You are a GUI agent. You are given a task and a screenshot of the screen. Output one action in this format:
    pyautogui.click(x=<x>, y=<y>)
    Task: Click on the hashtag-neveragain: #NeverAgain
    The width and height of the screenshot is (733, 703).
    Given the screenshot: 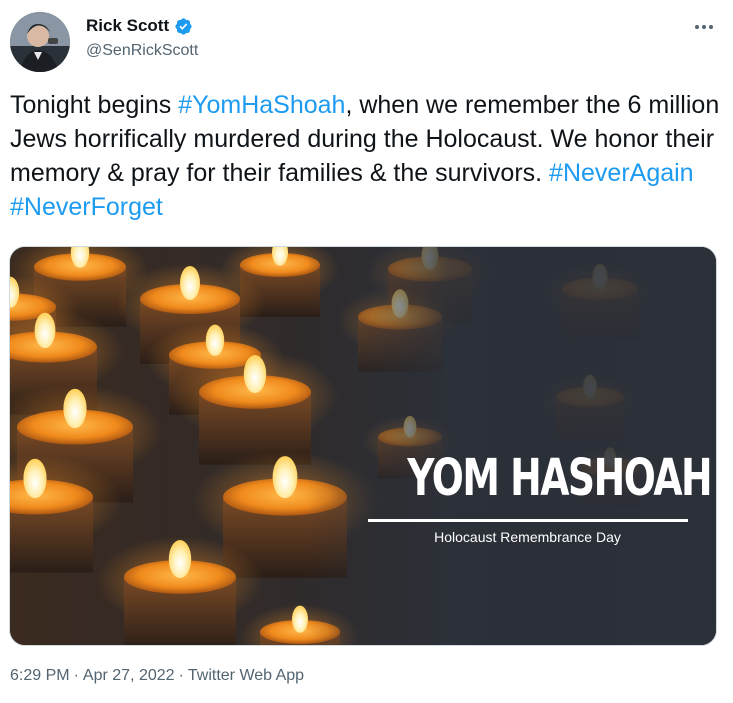 What is the action you would take?
    pyautogui.click(x=621, y=173)
    